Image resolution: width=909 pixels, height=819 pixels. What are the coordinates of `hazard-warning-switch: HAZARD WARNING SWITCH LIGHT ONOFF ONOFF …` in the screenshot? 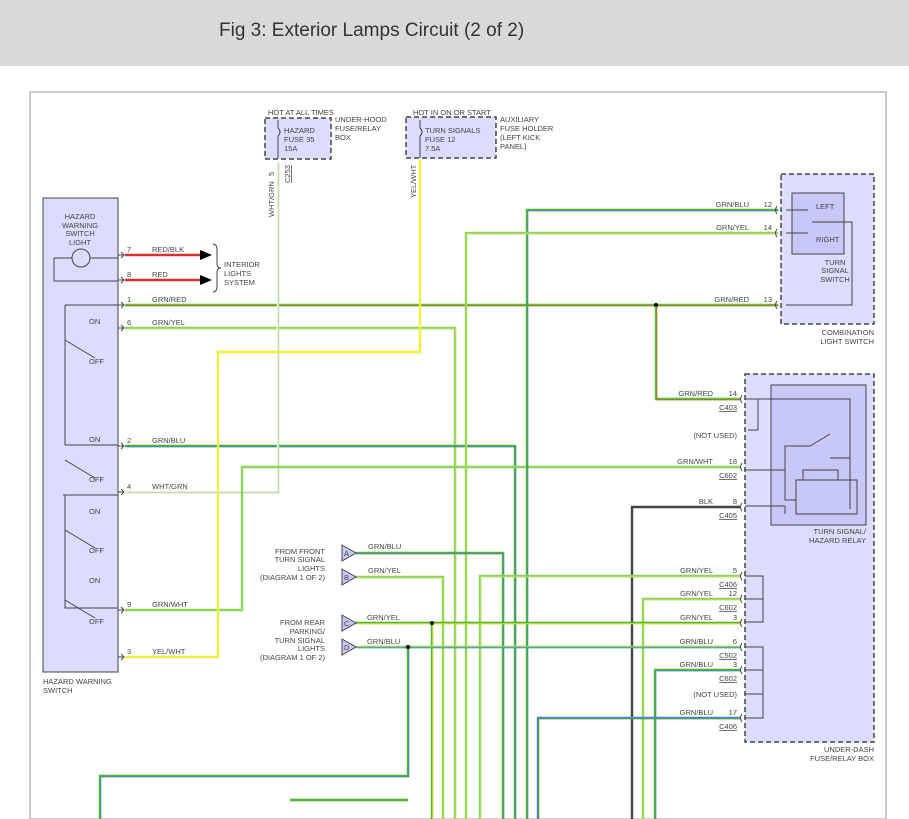 It's located at (80, 446).